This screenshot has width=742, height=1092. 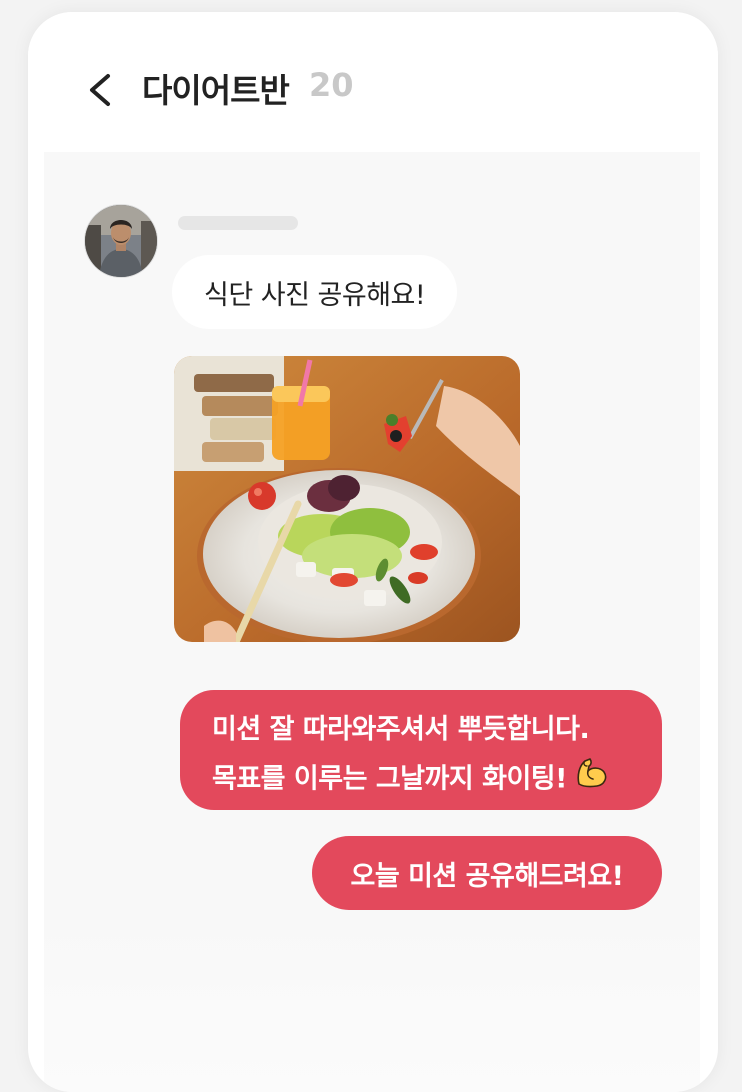 What do you see at coordinates (437, 780) in the screenshot?
I see `outgoing-message-line: 목표를 이루는 그날까지 화이팅!` at bounding box center [437, 780].